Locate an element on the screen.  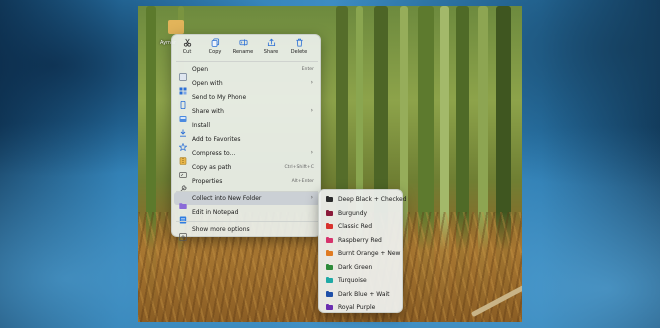
copy-label: Copy is located at coordinates (215, 52).